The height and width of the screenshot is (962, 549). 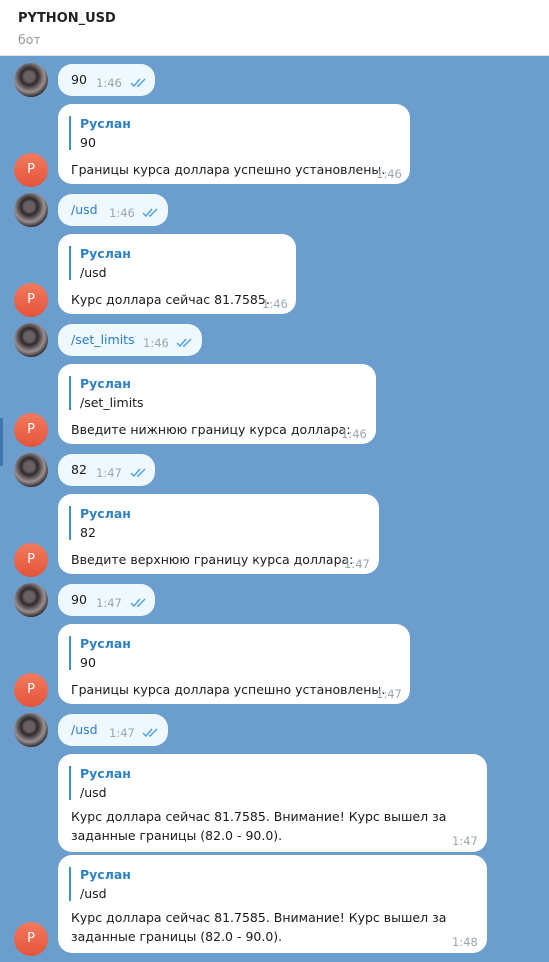 I want to click on outgoing-message: /set_limits 1:46, so click(x=130, y=340).